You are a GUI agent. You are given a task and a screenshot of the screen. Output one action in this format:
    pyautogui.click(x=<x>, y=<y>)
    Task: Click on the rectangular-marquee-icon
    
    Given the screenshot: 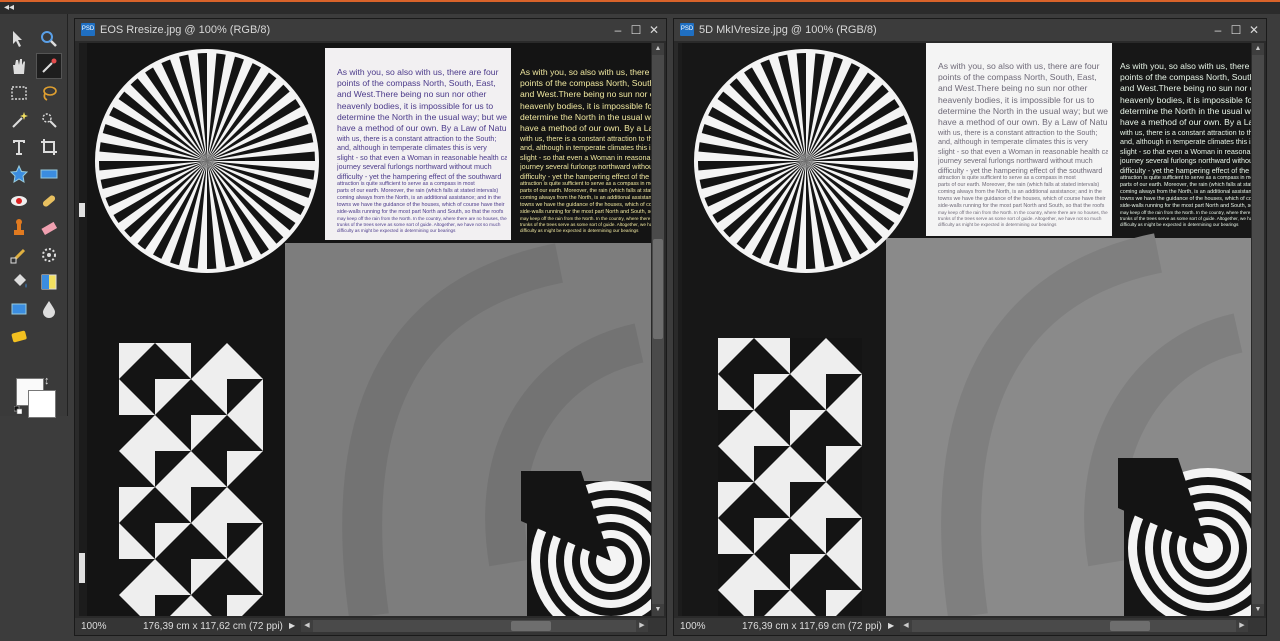 What is the action you would take?
    pyautogui.click(x=19, y=93)
    